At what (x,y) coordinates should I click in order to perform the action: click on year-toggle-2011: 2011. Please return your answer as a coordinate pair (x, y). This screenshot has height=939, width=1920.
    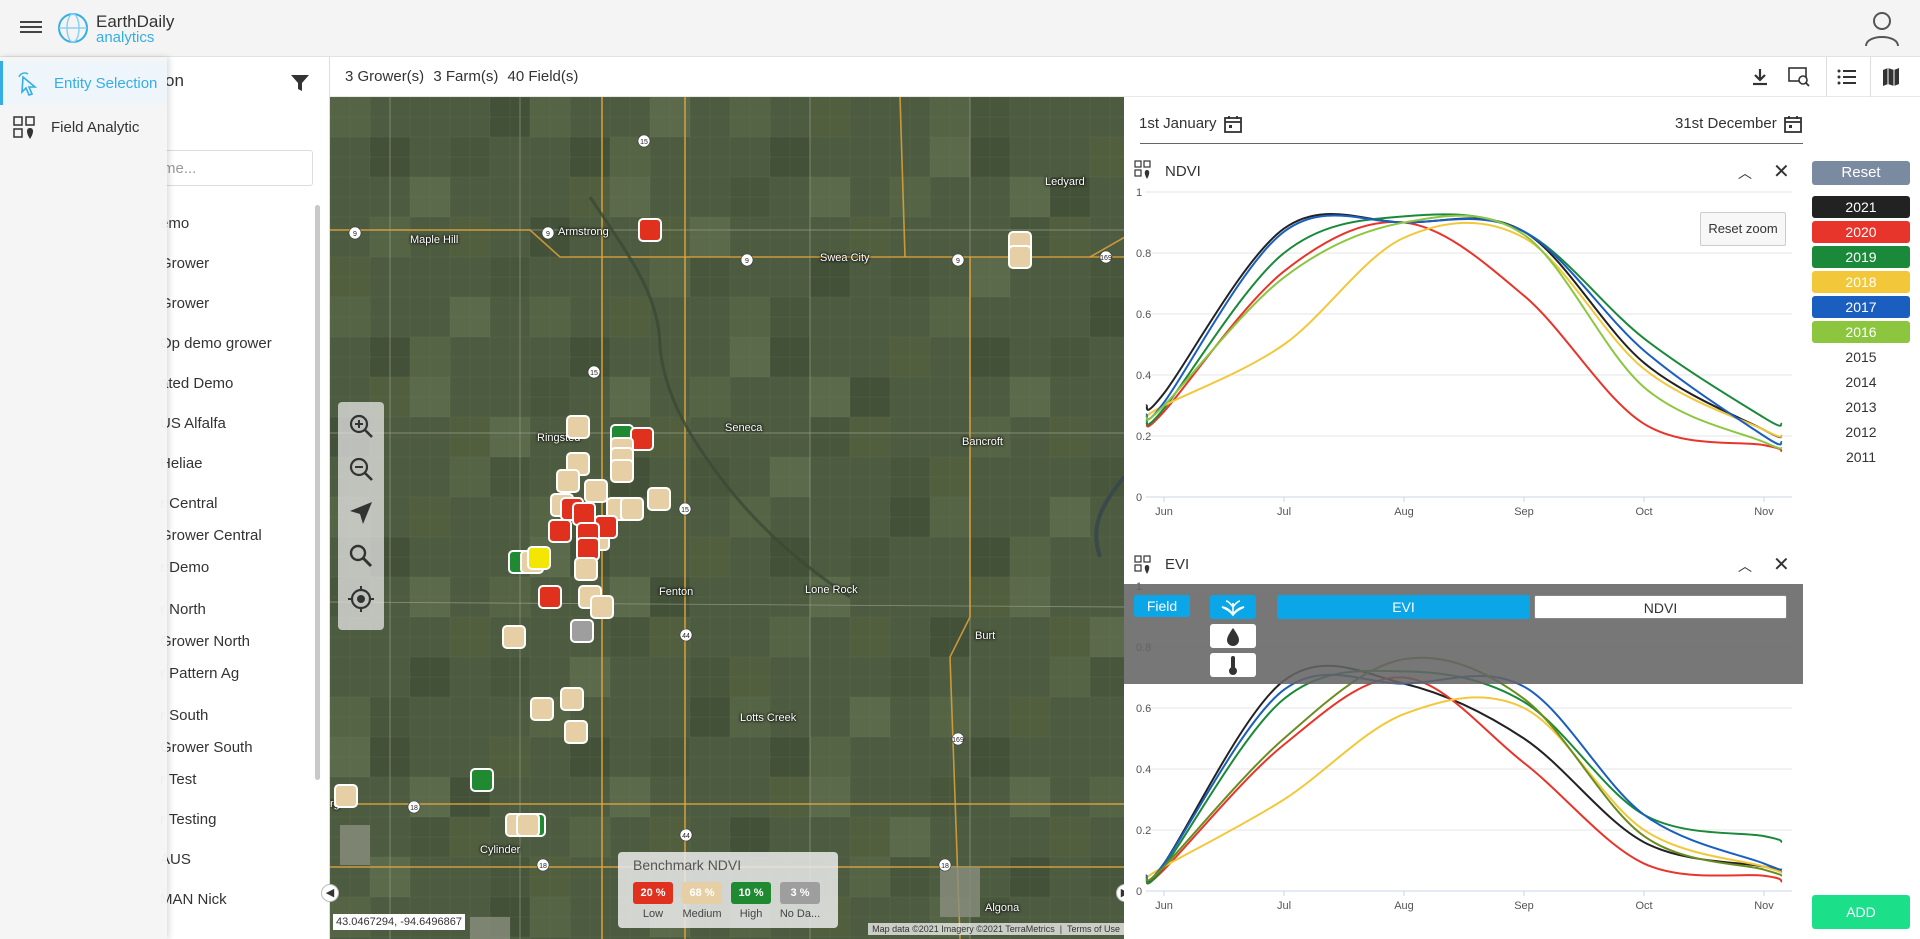
    Looking at the image, I should click on (1861, 457).